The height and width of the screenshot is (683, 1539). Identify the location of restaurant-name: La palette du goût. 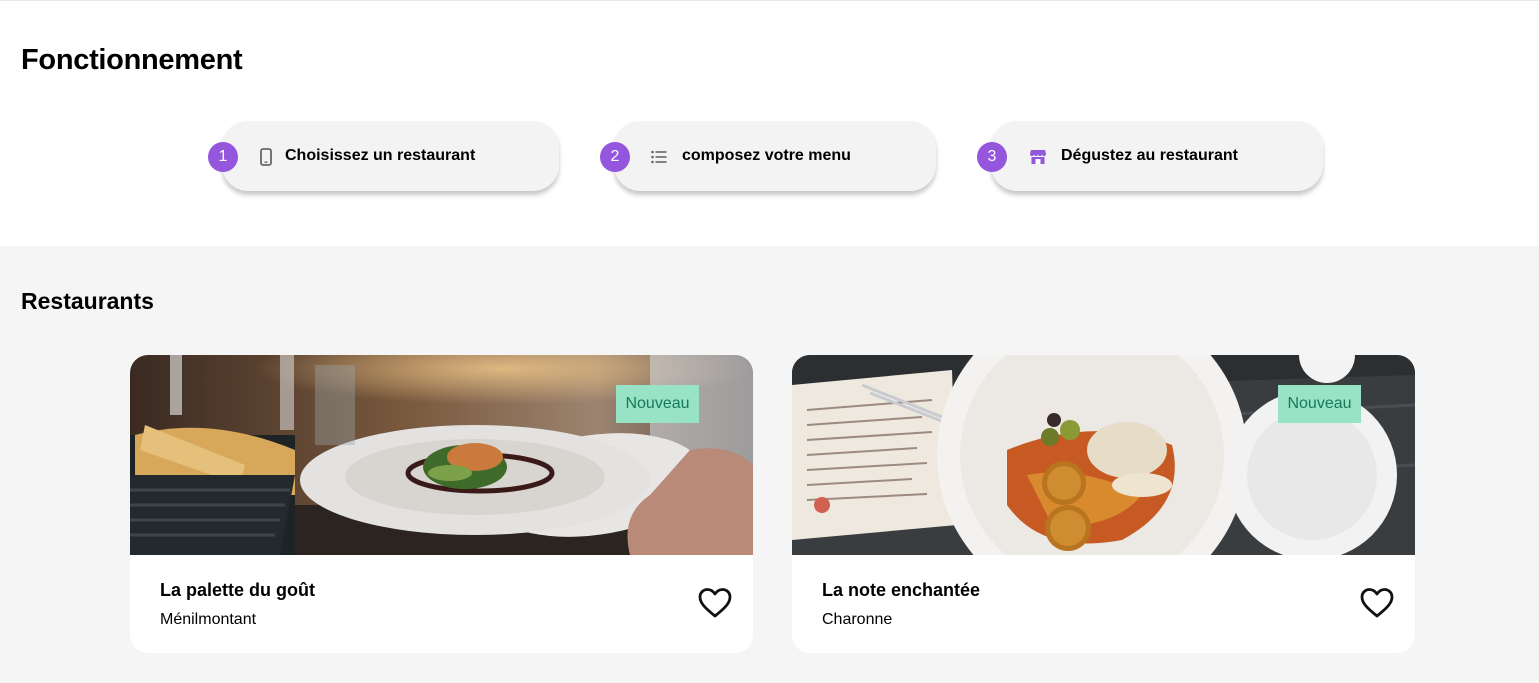
(237, 590).